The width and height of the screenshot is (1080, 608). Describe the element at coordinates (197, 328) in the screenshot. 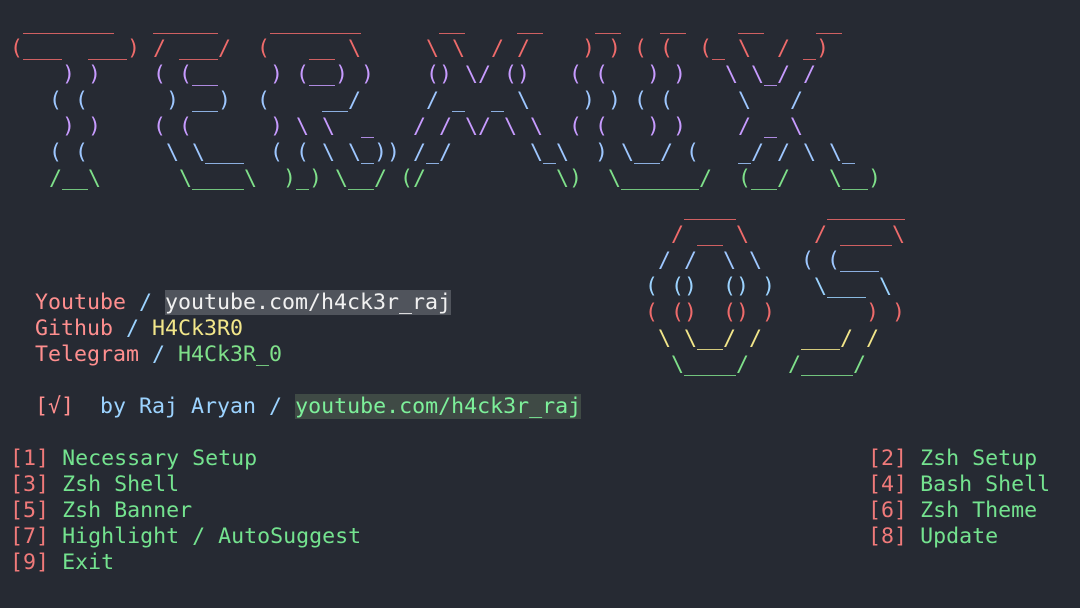

I see `github-value: H4Ck3R0` at that location.